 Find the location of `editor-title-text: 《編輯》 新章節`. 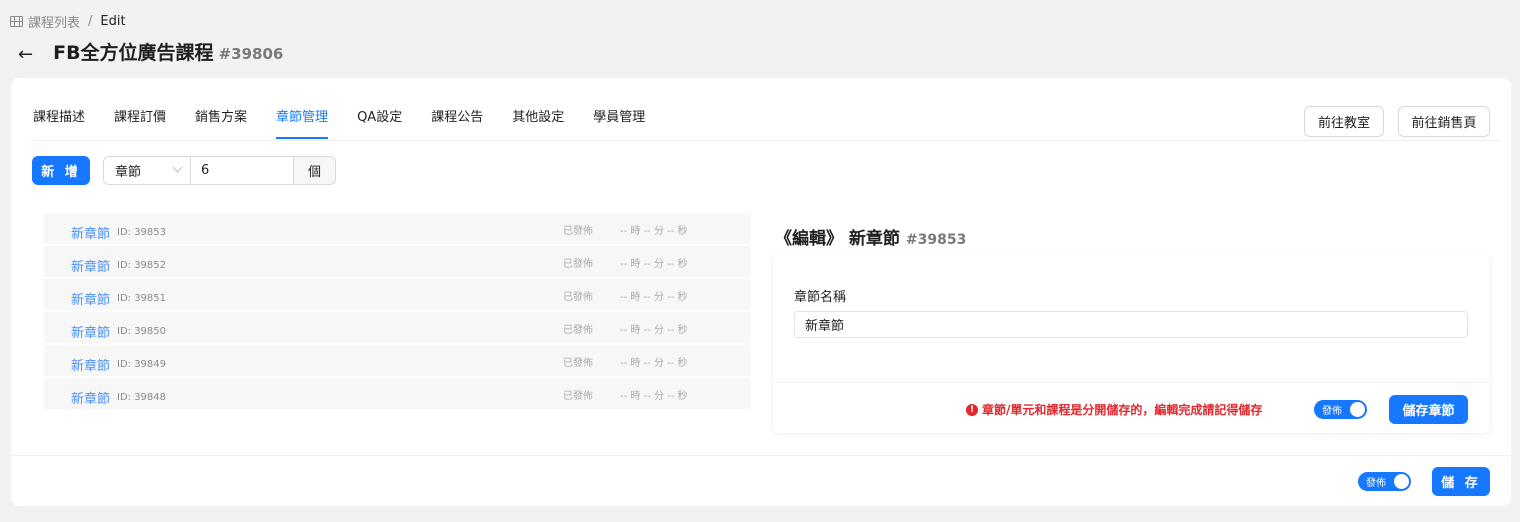

editor-title-text: 《編輯》 新章節 is located at coordinates (837, 239).